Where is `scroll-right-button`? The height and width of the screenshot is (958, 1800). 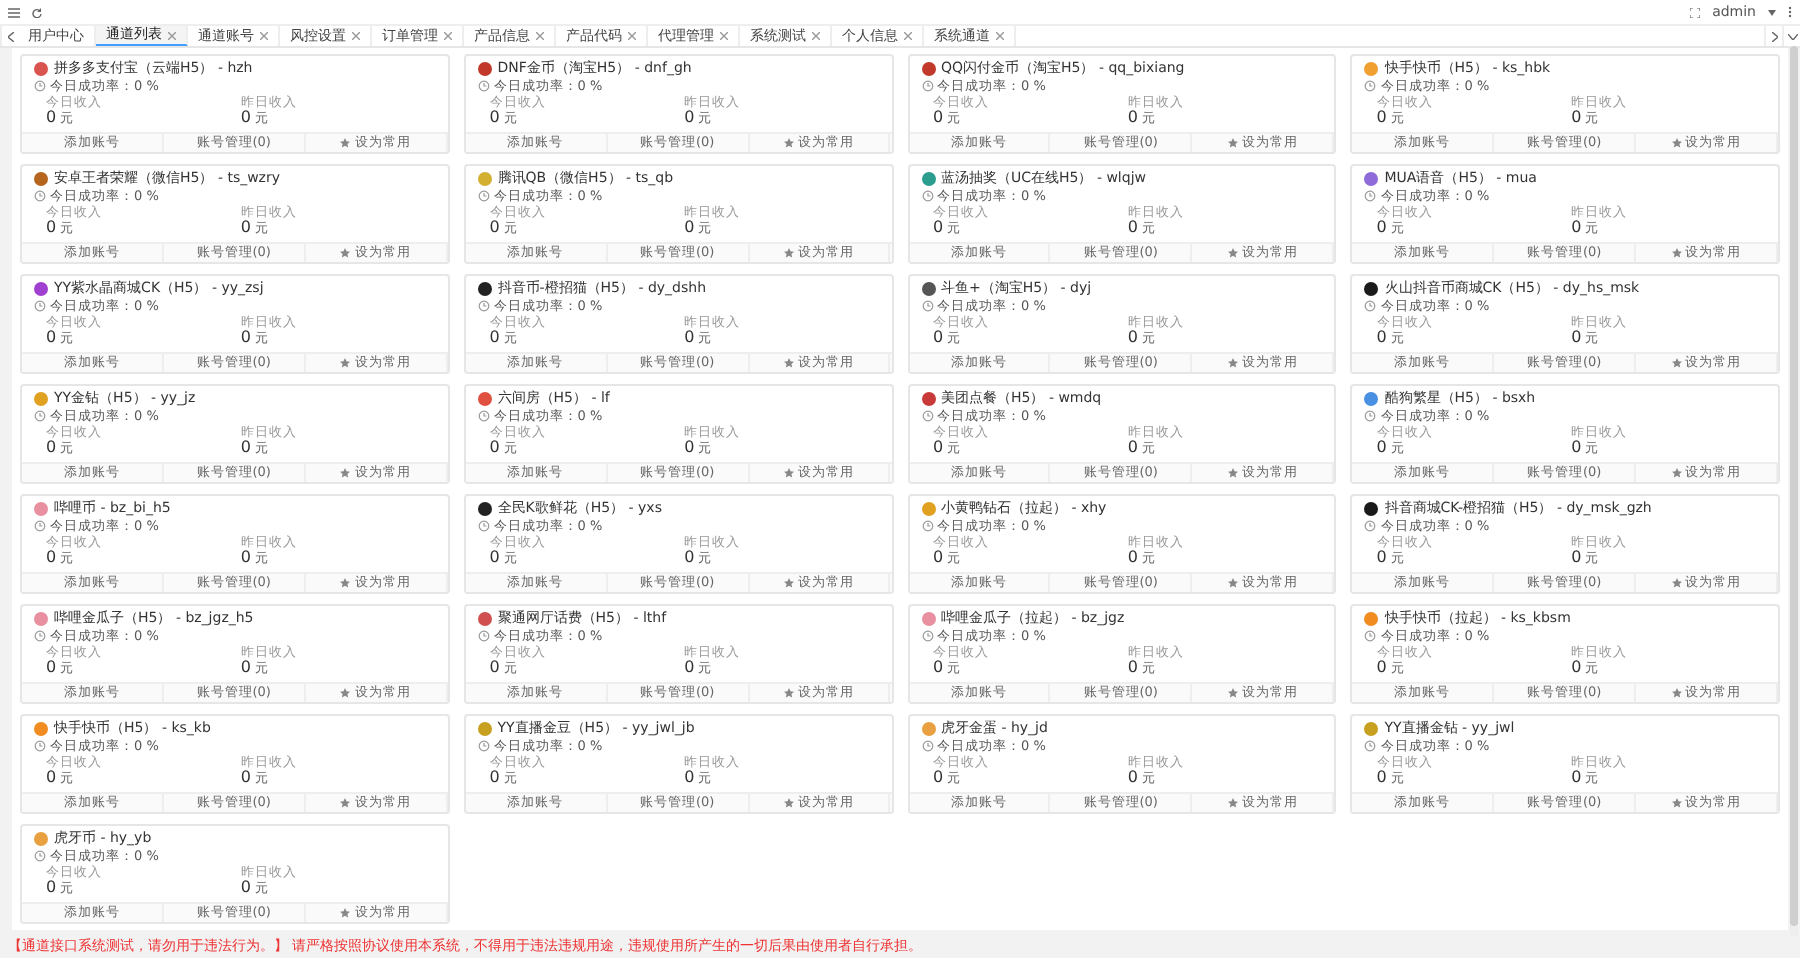
scroll-right-button is located at coordinates (1773, 36).